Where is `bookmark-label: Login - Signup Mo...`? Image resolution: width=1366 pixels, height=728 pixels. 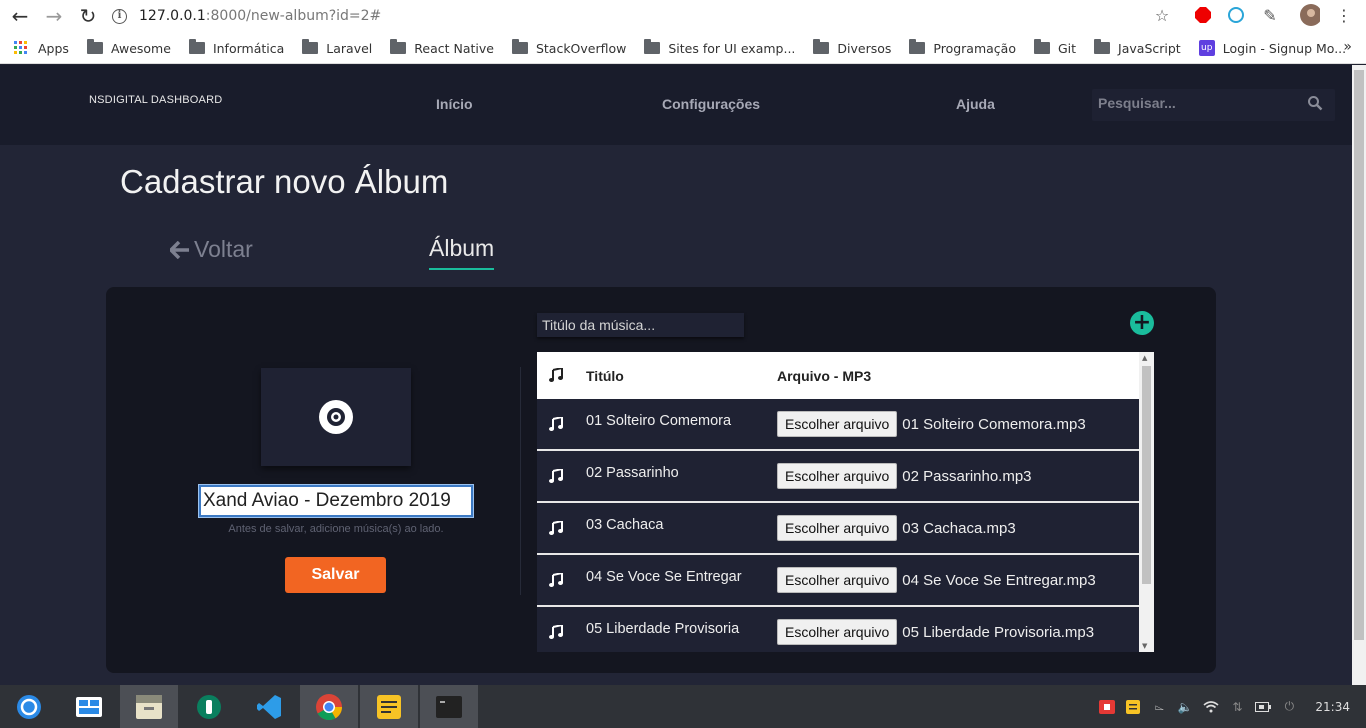 bookmark-label: Login - Signup Mo... is located at coordinates (1284, 48).